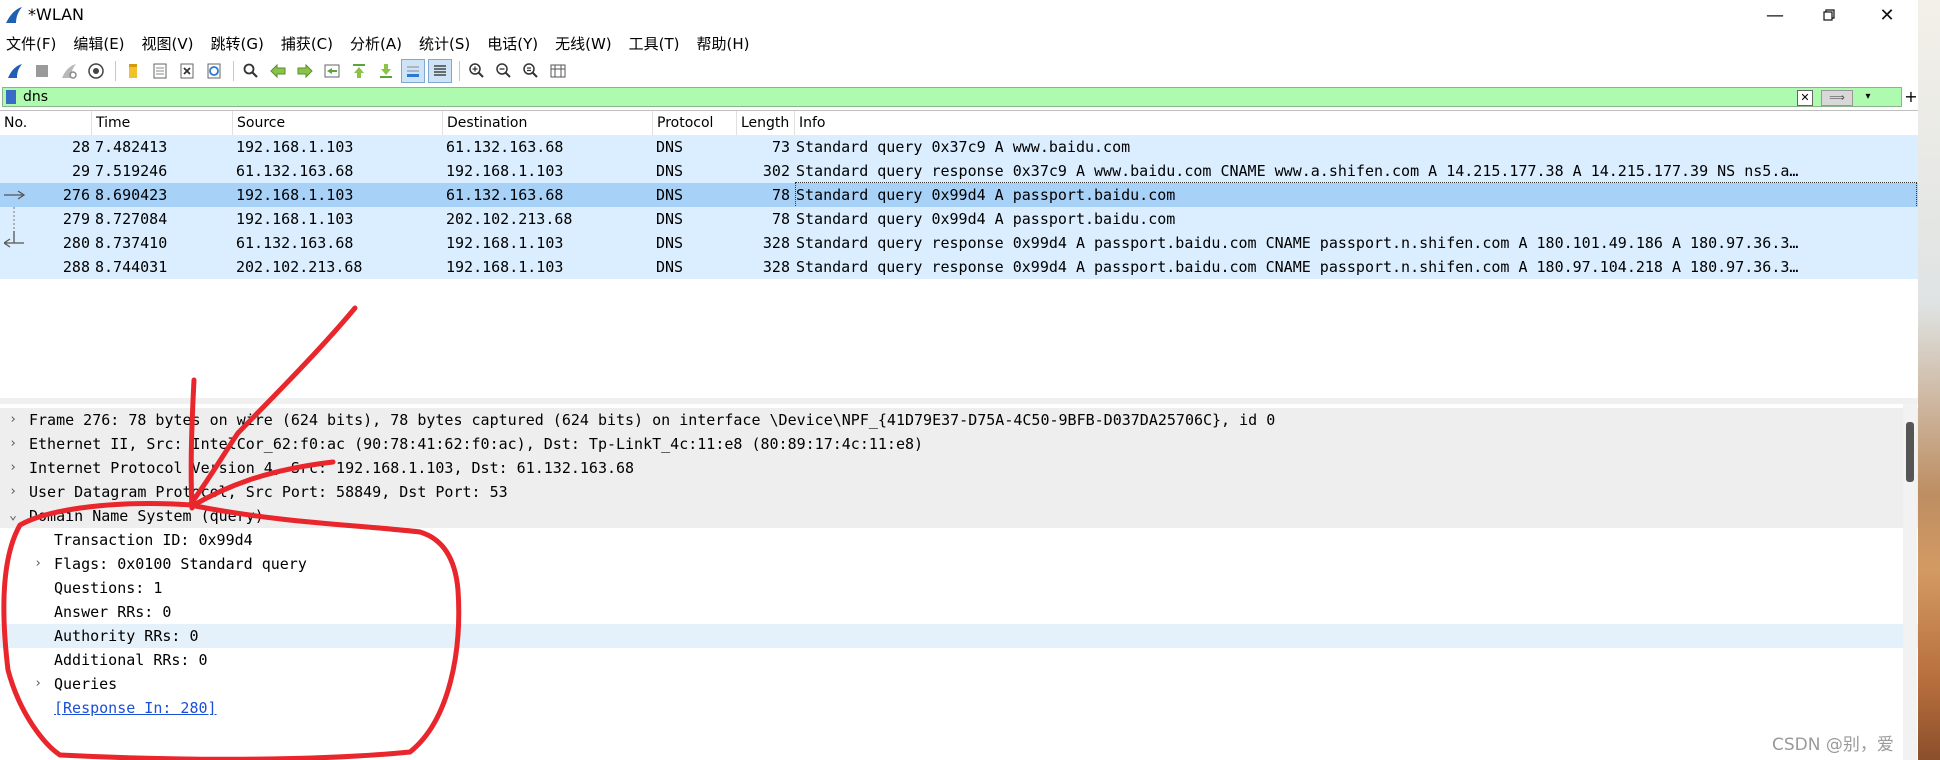 This screenshot has width=1940, height=760. I want to click on restart-capture-icon, so click(69, 71).